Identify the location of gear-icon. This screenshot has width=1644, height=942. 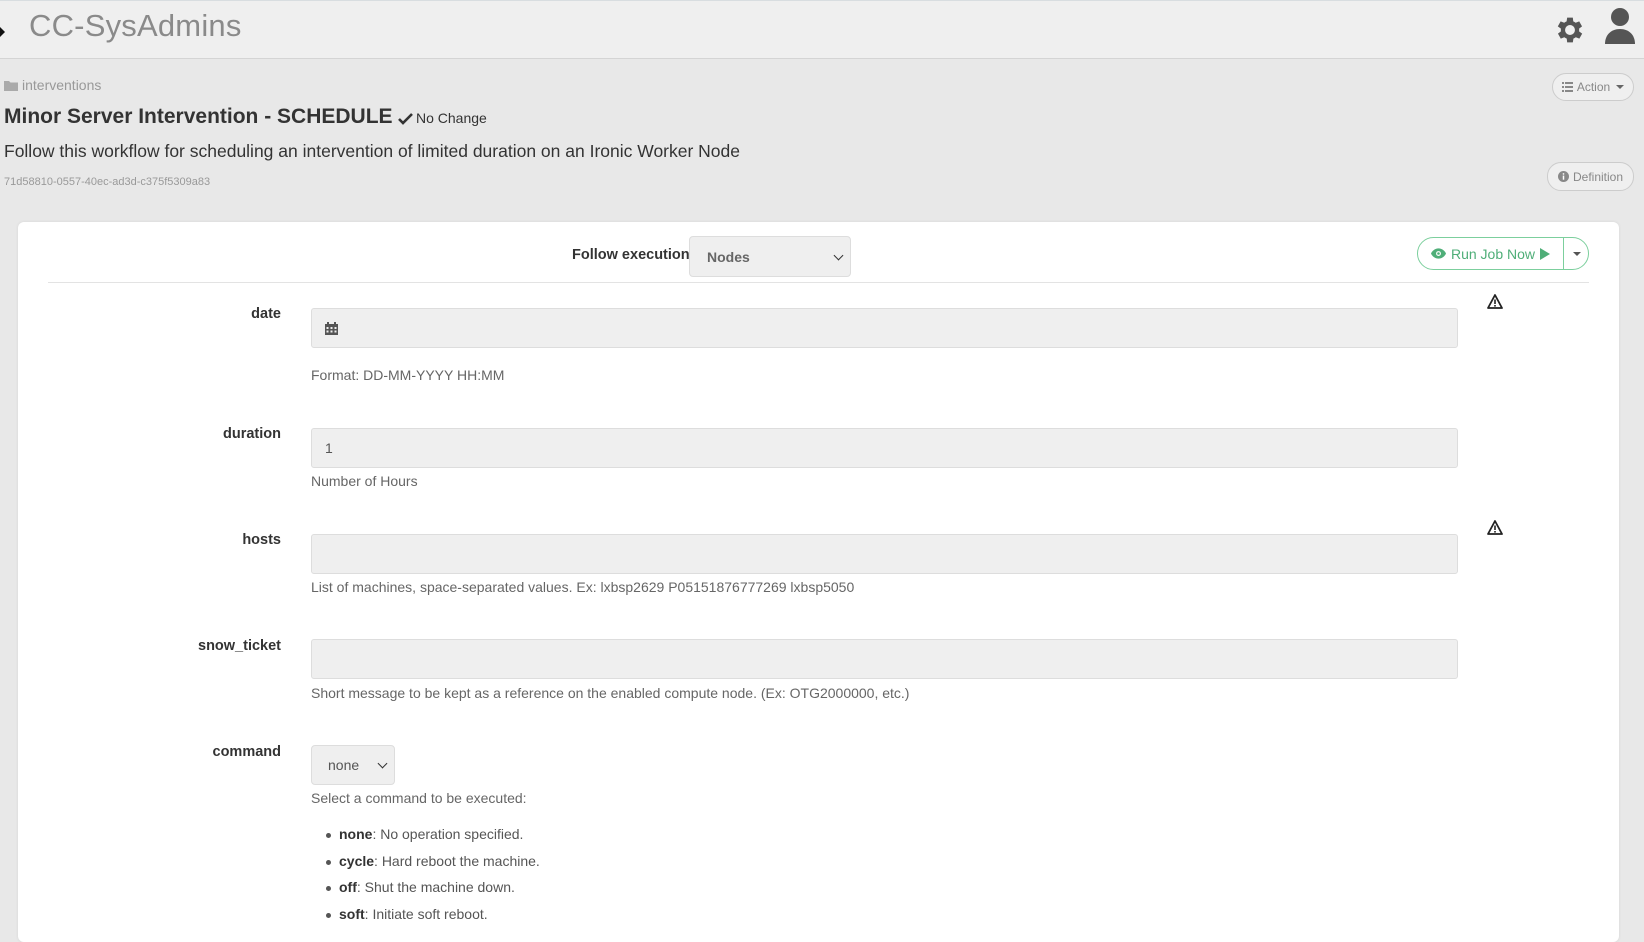
(1570, 30).